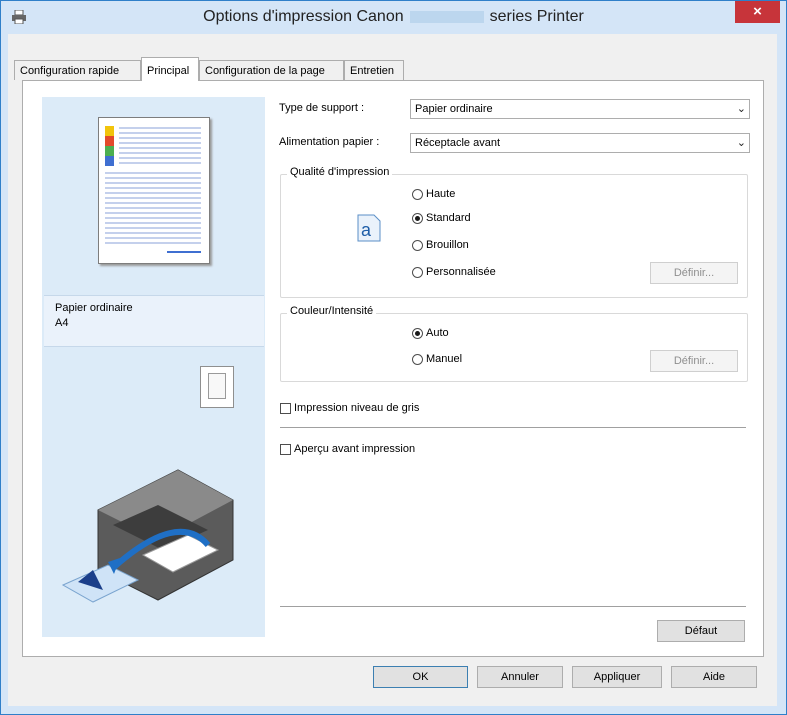 This screenshot has width=787, height=715. I want to click on model-name-redaction, so click(446, 16).